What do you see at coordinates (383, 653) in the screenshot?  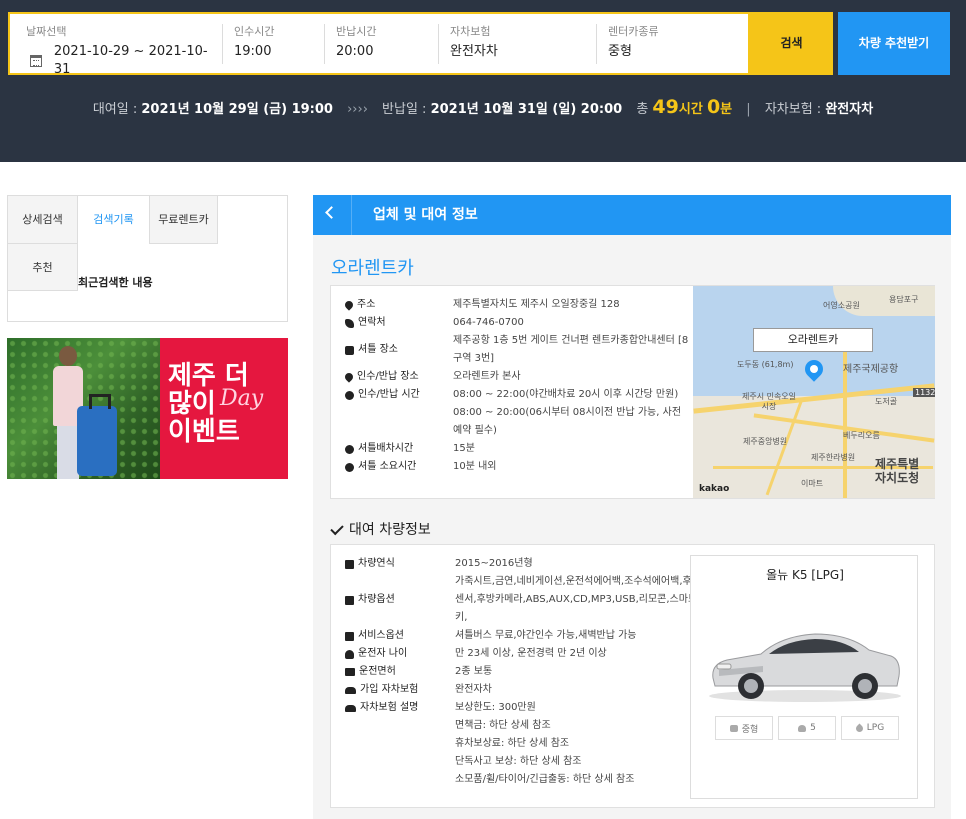 I see `vehicle-key: 운전자 나이` at bounding box center [383, 653].